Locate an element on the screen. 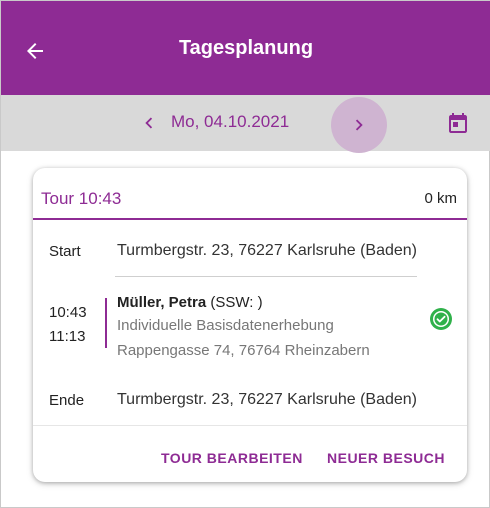 The image size is (490, 508). patient-name: Müller, Petra is located at coordinates (162, 302).